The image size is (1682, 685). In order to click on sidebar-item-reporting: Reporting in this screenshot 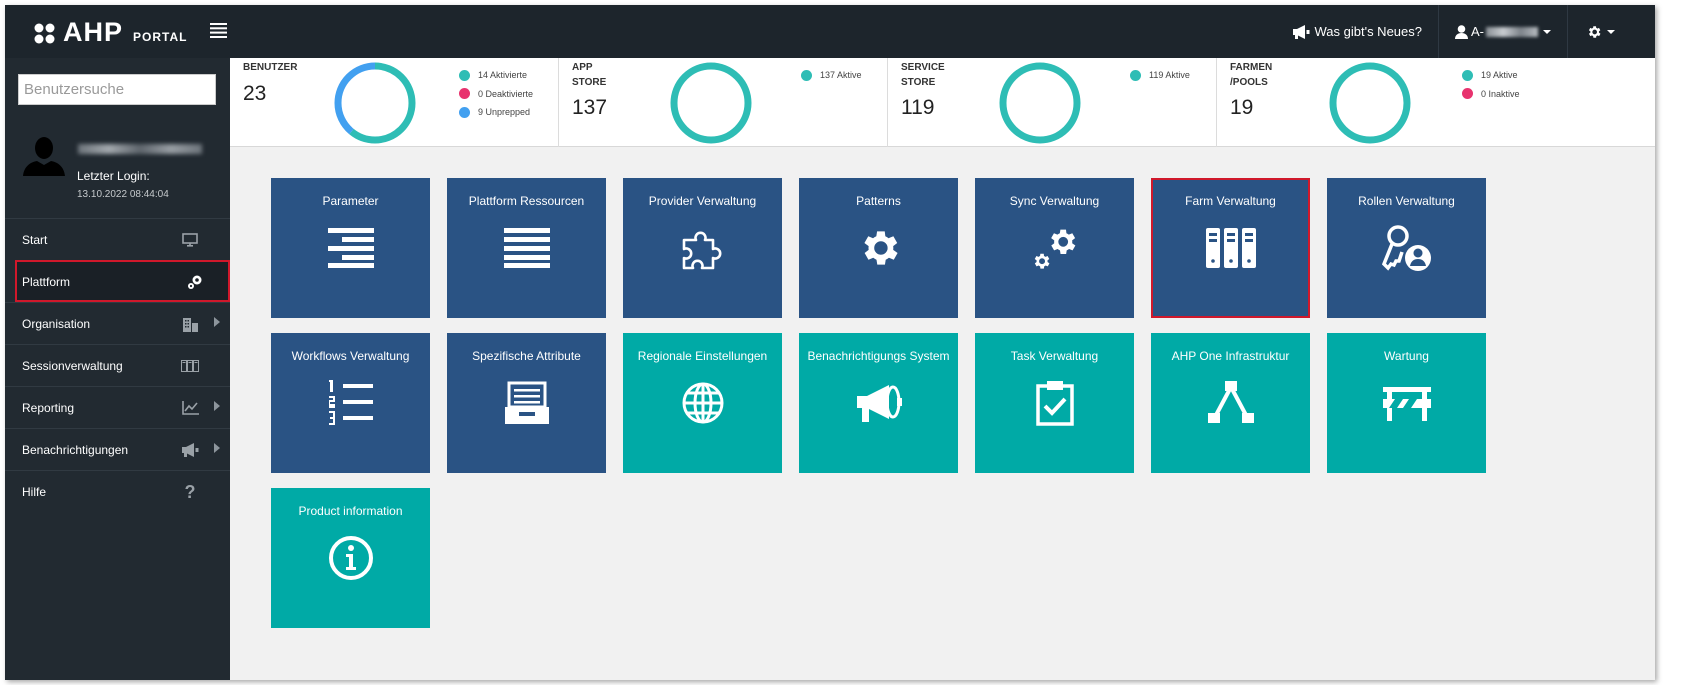, I will do `click(117, 407)`.